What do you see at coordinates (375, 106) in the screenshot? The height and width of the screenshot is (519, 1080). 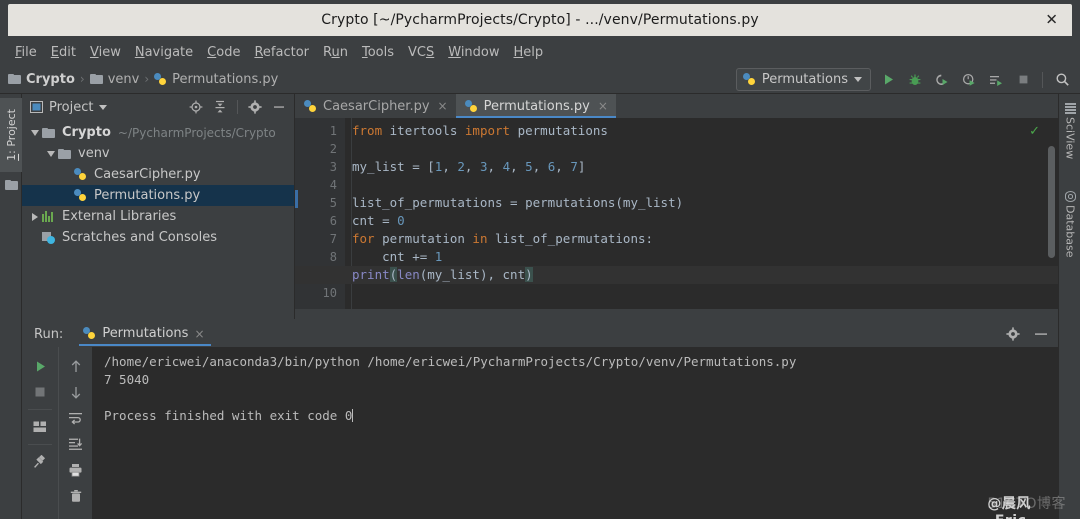 I see `editor-tab-caesarcipher-py: CaesarCipher.py ×` at bounding box center [375, 106].